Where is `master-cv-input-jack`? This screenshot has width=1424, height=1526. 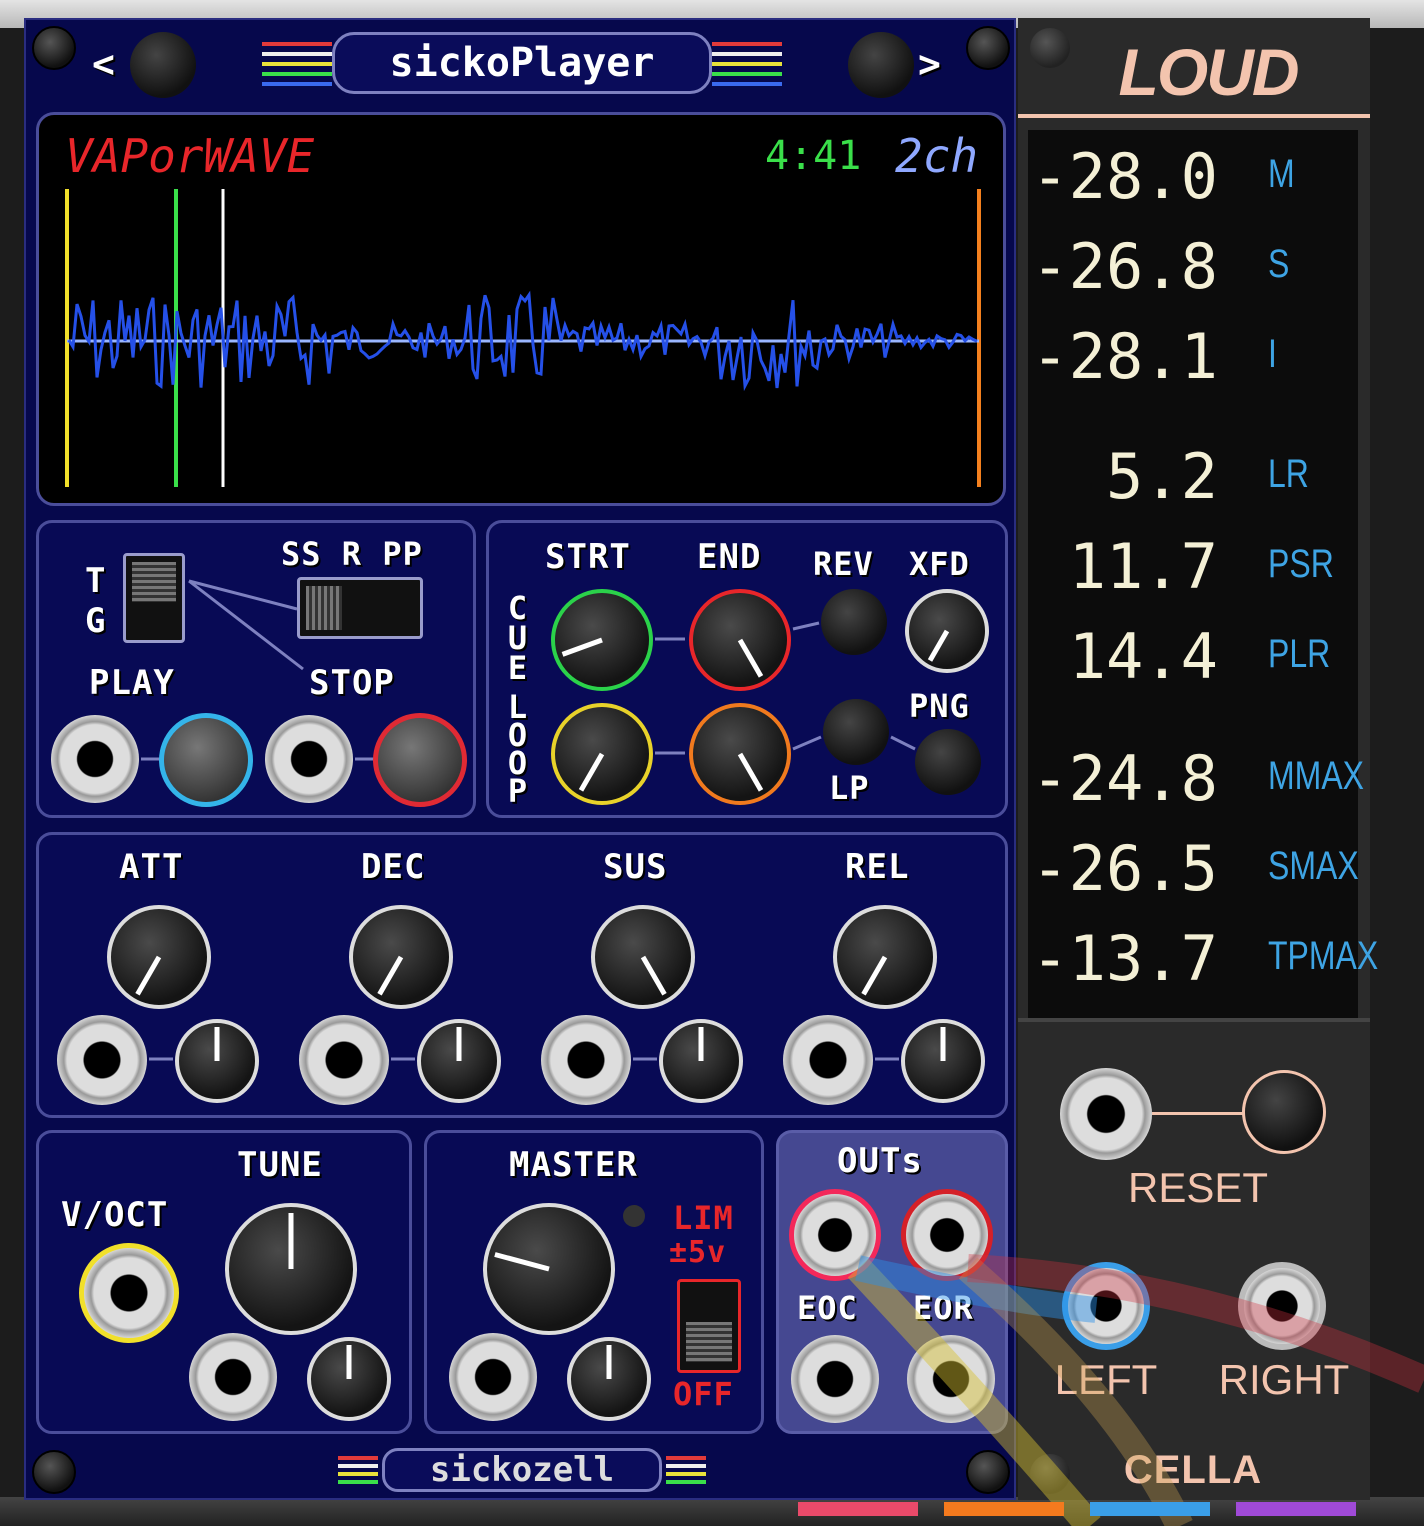 master-cv-input-jack is located at coordinates (493, 1377).